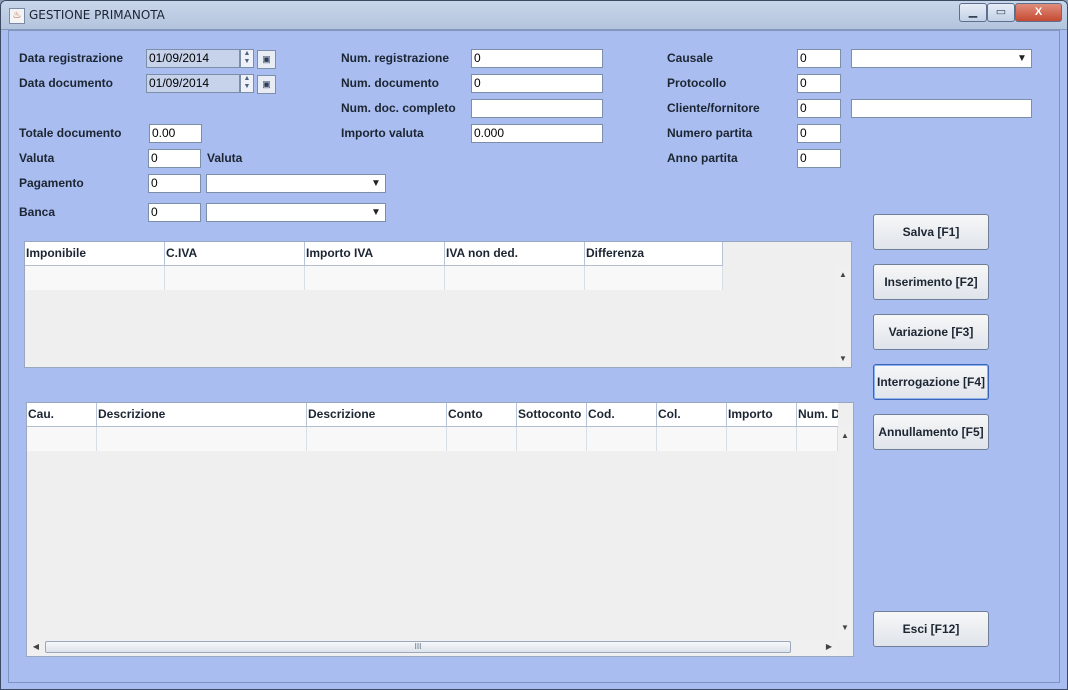  What do you see at coordinates (931, 432) in the screenshot?
I see `annullamento-button: Annullamento [F5]` at bounding box center [931, 432].